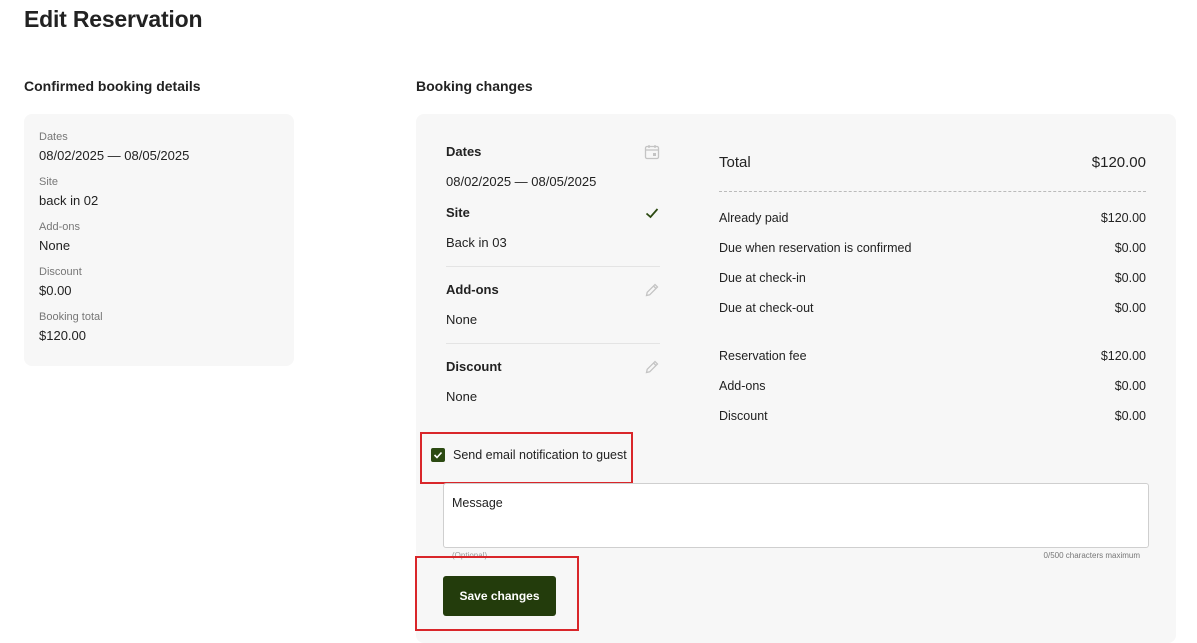 This screenshot has width=1197, height=643. Describe the element at coordinates (754, 218) in the screenshot. I see `summary-label: Already paid` at that location.